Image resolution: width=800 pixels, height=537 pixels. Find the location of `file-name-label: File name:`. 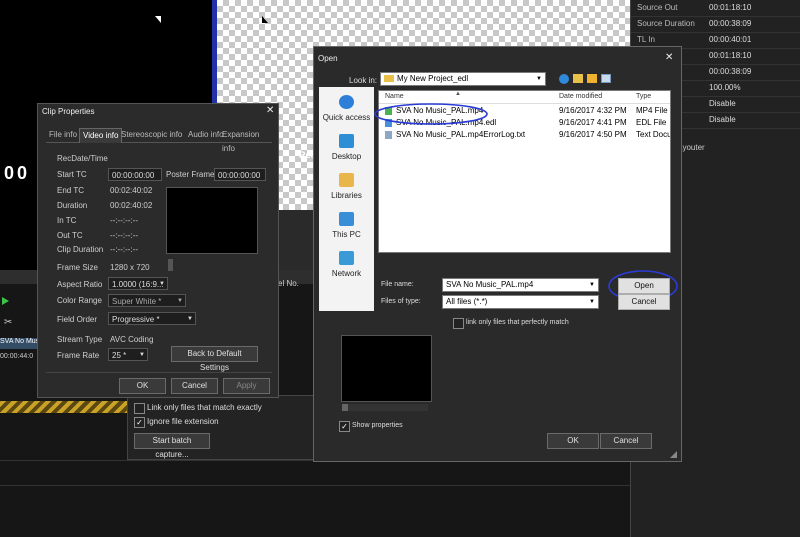

file-name-label: File name: is located at coordinates (397, 284).